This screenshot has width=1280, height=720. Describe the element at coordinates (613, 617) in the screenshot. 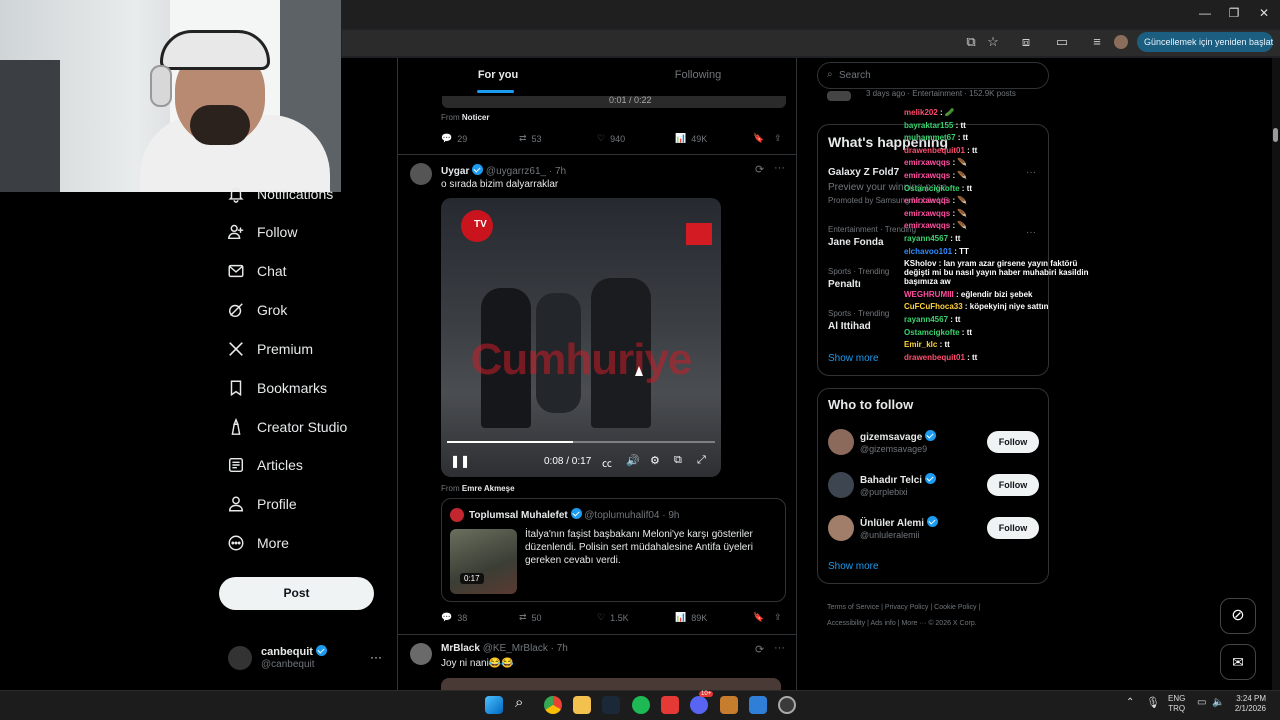

I see `like-button: ♡ 1.5K` at that location.